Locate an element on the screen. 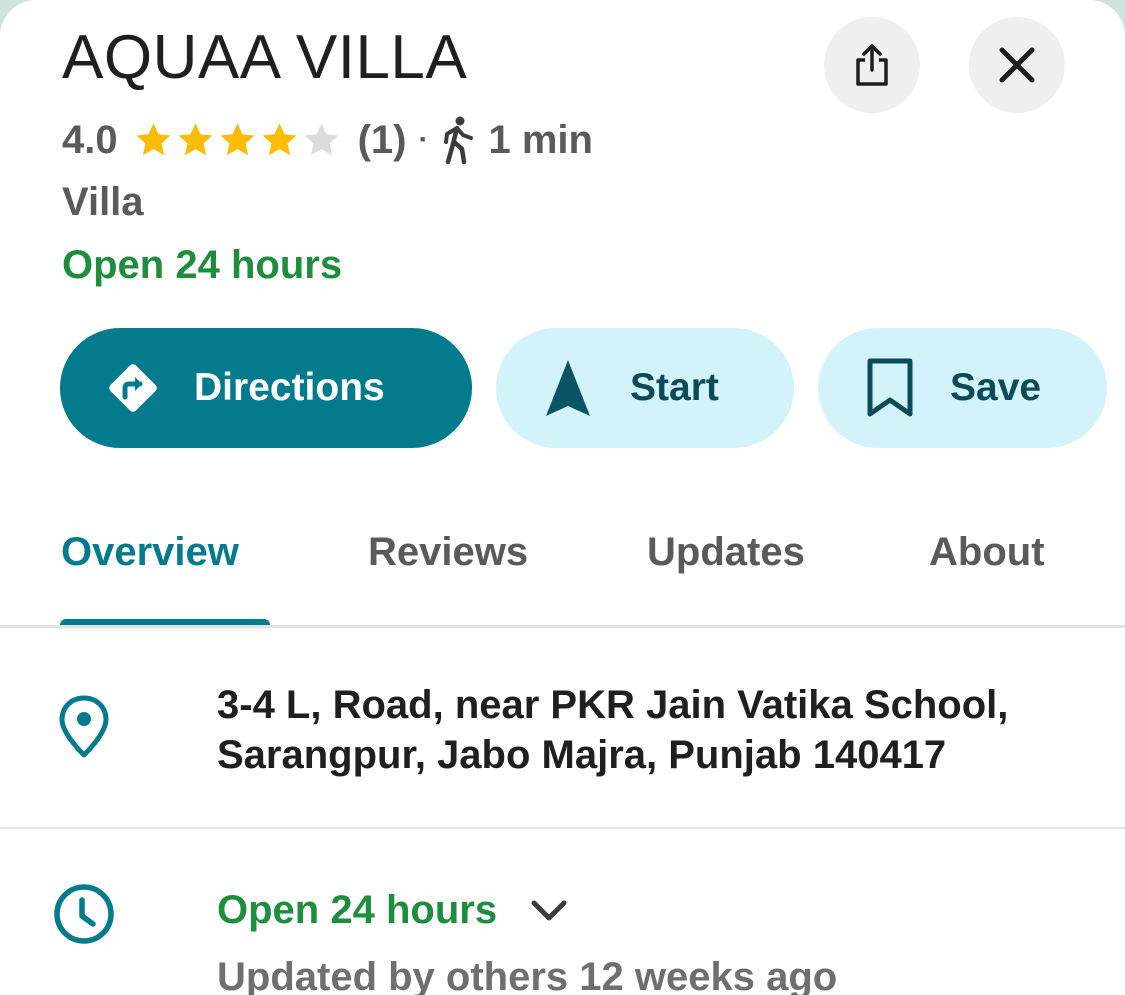  start-button: Start is located at coordinates (645, 388).